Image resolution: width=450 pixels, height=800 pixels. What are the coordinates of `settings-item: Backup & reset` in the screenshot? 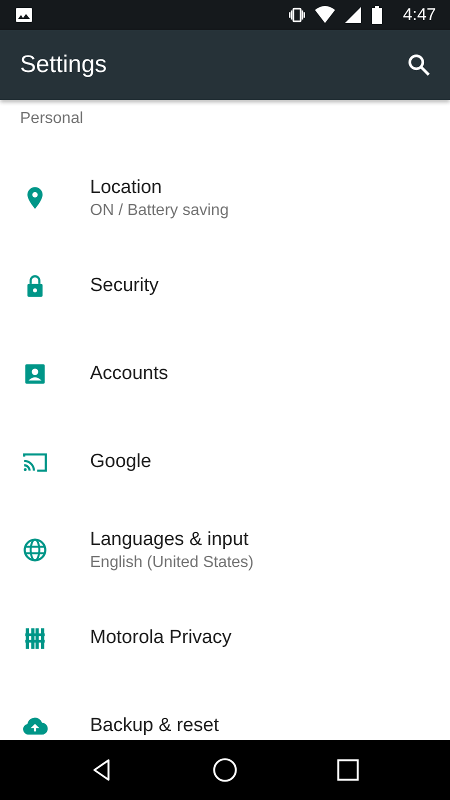 It's located at (225, 711).